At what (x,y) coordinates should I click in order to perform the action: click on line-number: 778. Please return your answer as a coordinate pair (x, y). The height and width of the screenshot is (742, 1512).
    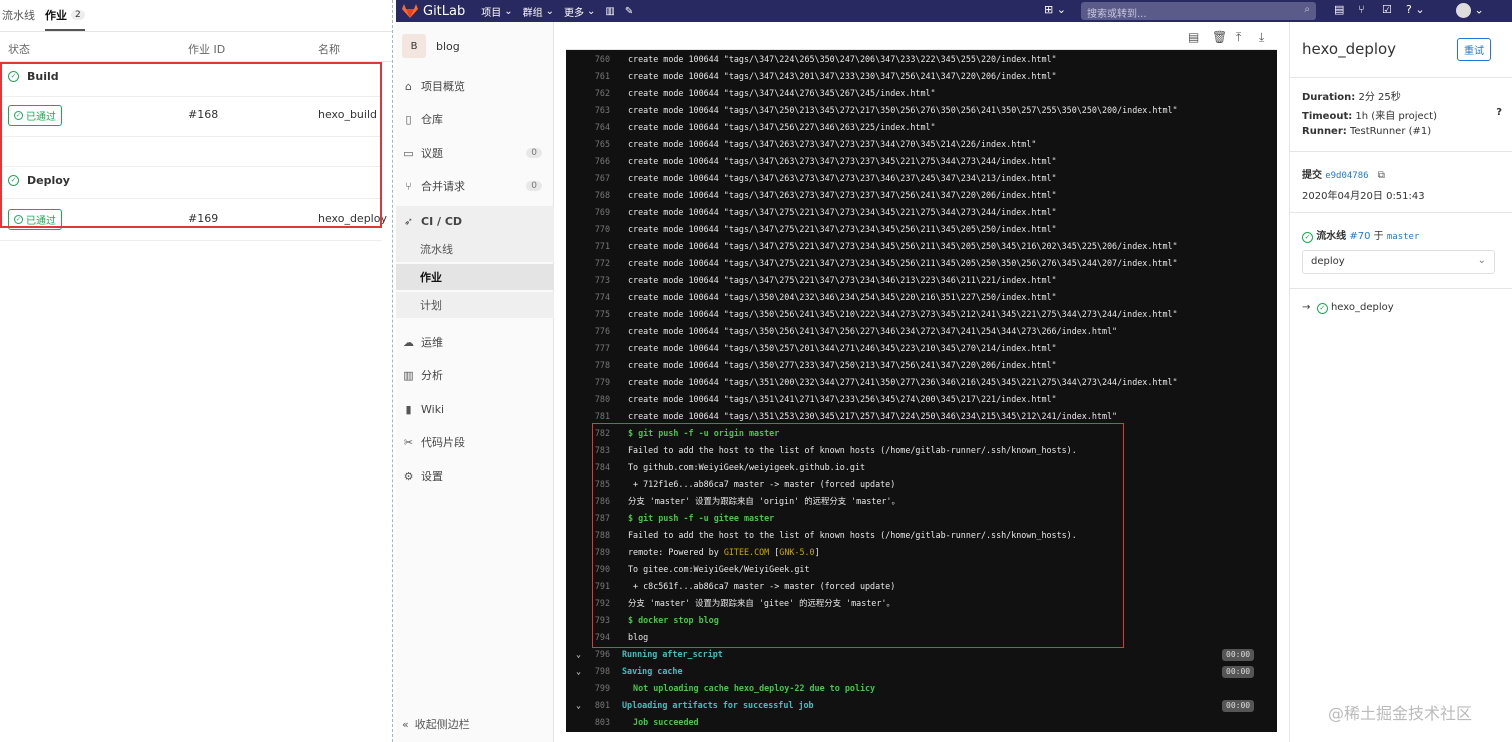
    Looking at the image, I should click on (599, 365).